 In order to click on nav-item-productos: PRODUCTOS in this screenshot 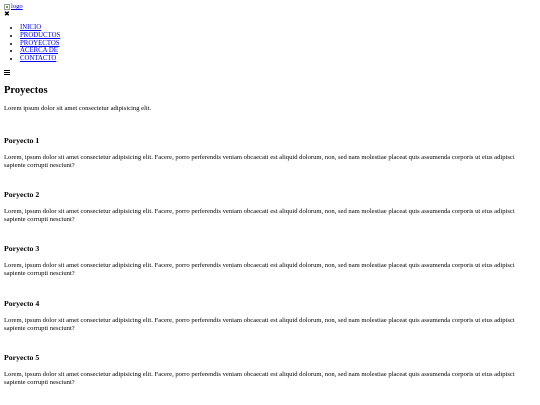, I will do `click(40, 36)`.